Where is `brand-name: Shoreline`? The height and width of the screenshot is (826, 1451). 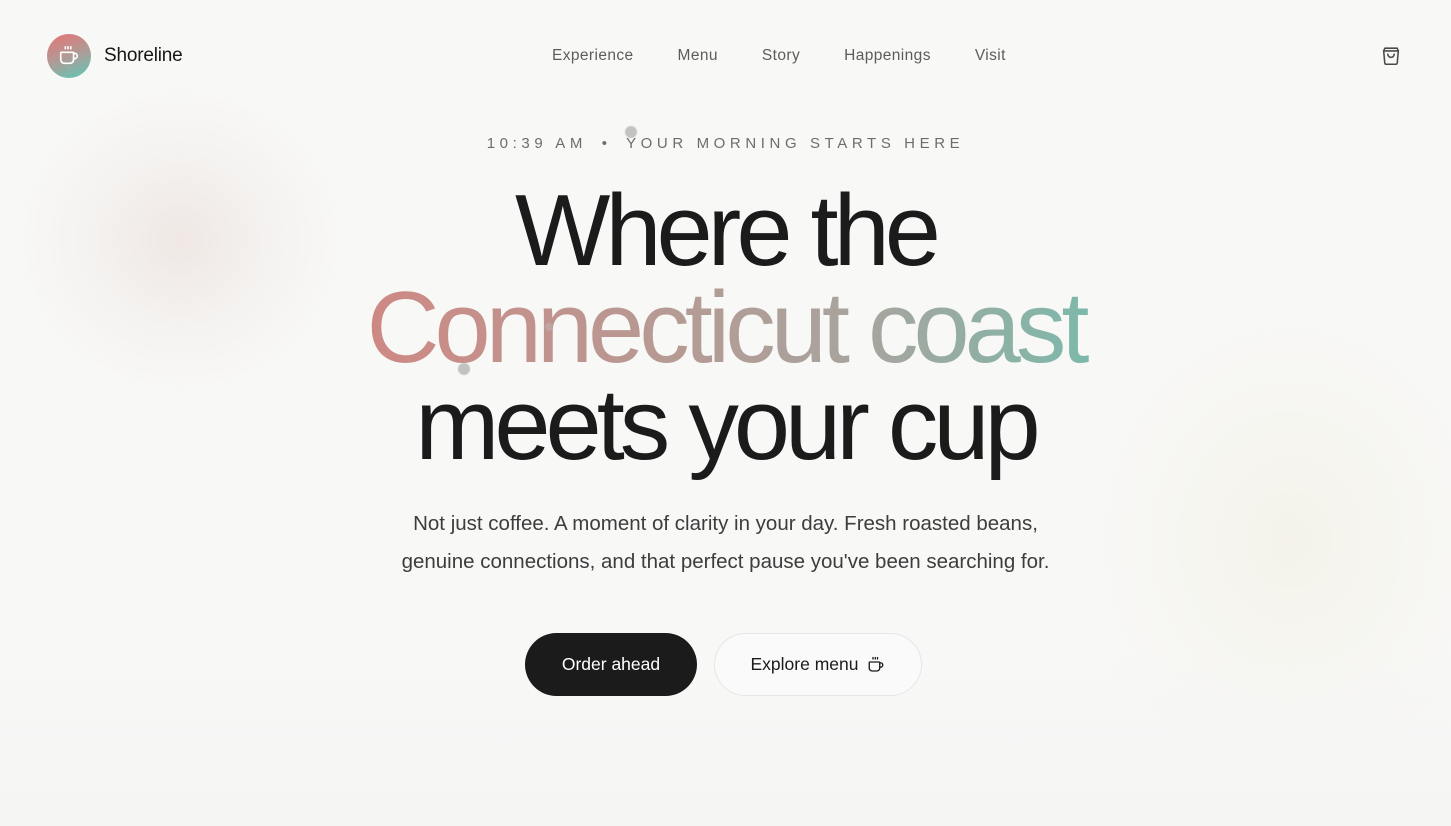 brand-name: Shoreline is located at coordinates (143, 55).